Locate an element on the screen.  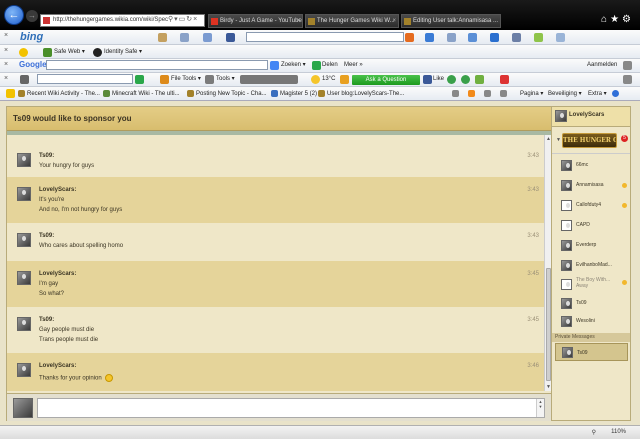
back-button: ← is located at coordinates (14, 15).